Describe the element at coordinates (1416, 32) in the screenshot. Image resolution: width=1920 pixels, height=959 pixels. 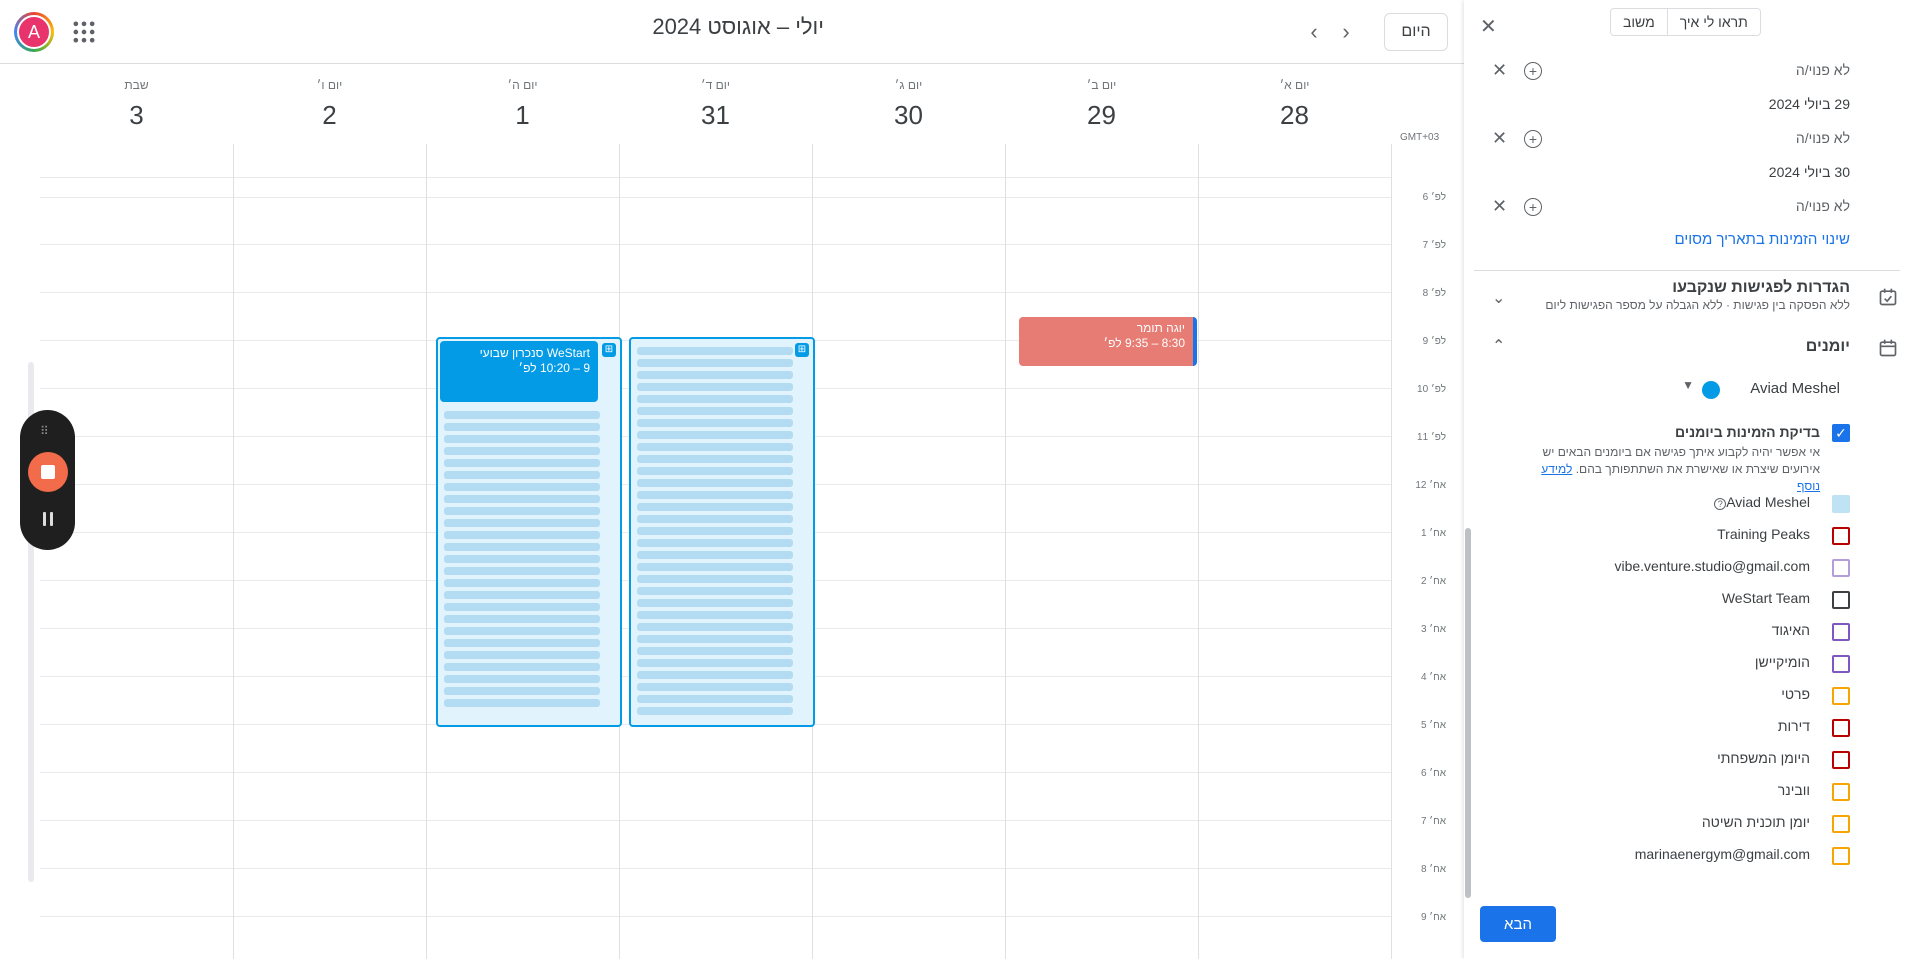
I see `today-button: היום` at that location.